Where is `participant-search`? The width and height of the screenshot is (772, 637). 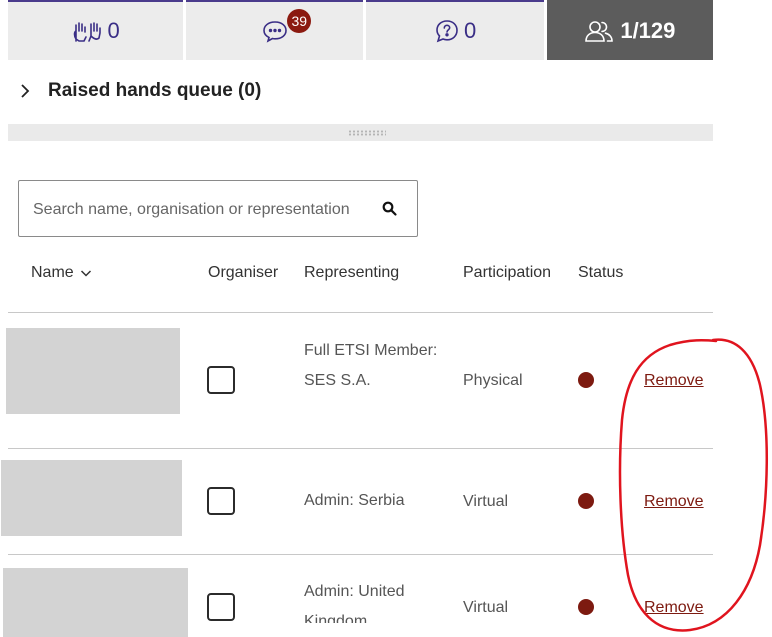
participant-search is located at coordinates (218, 209).